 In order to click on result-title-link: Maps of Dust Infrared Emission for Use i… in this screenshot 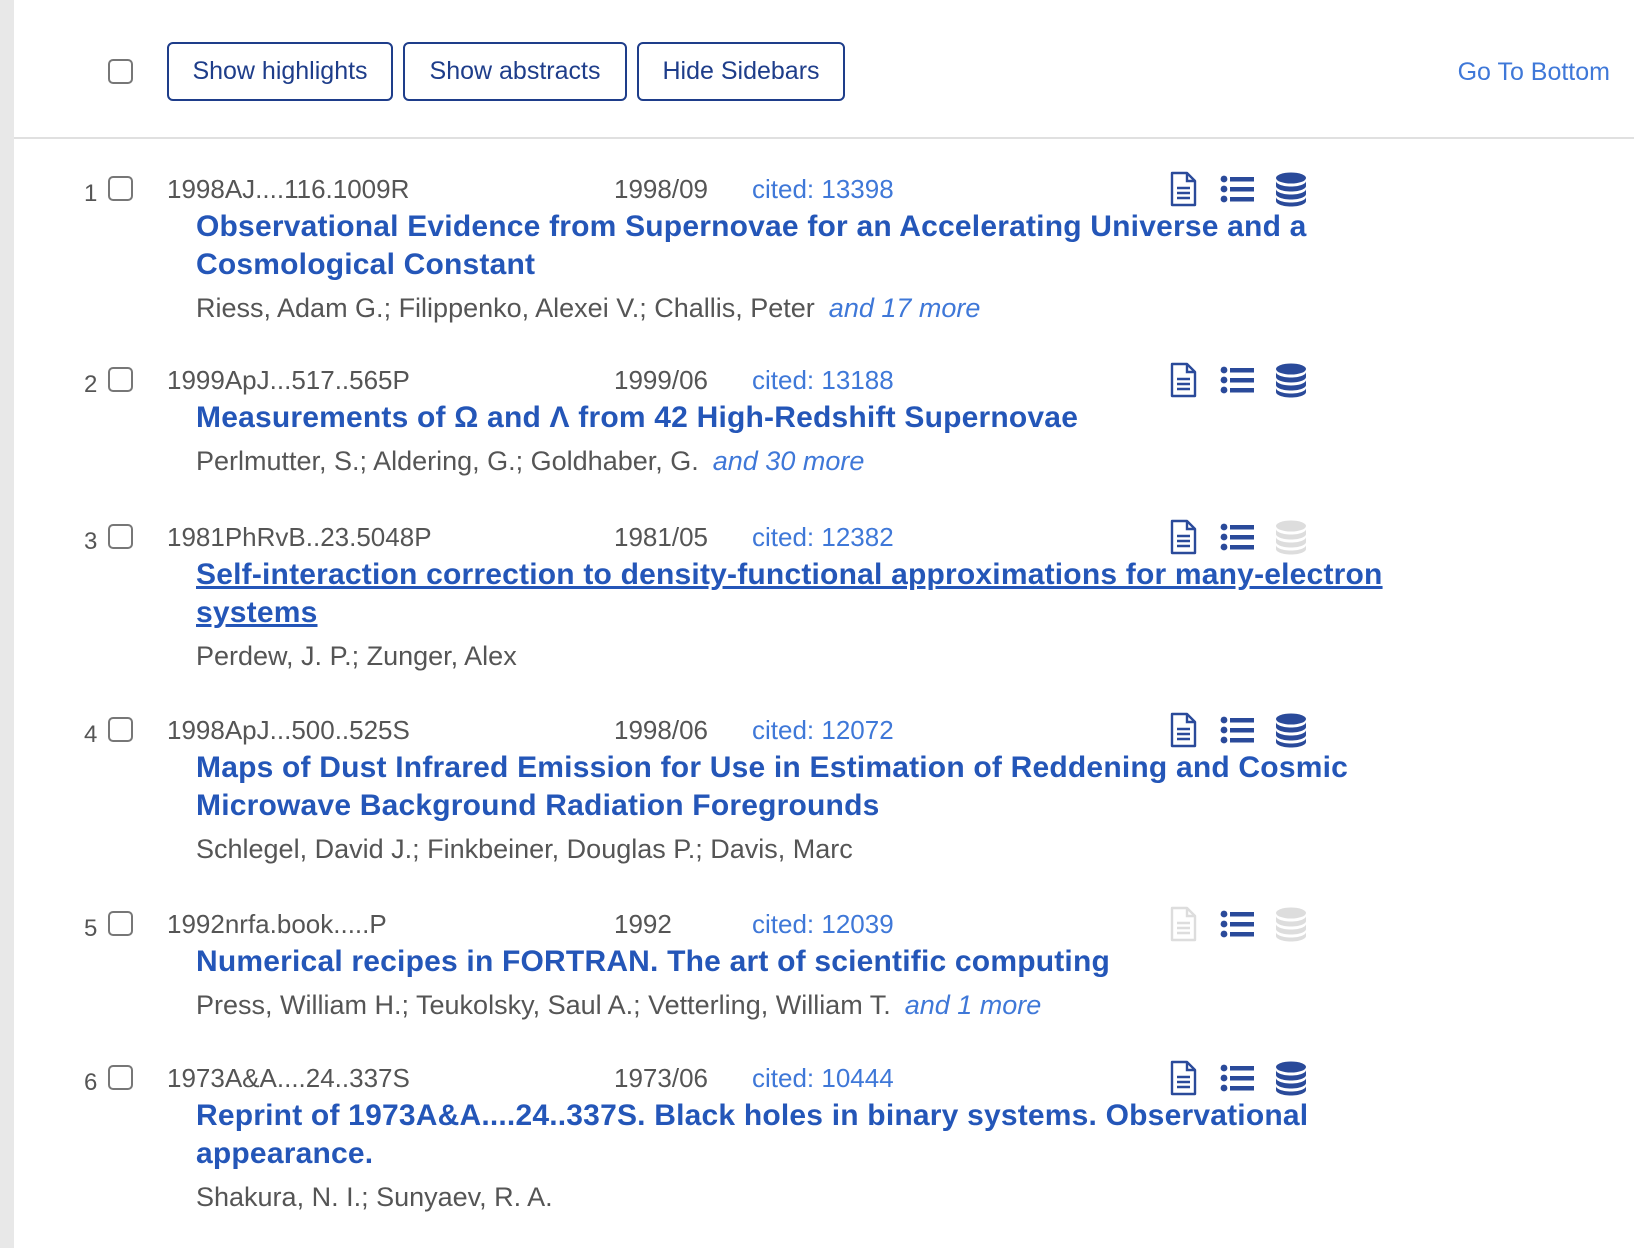, I will do `click(826, 787)`.